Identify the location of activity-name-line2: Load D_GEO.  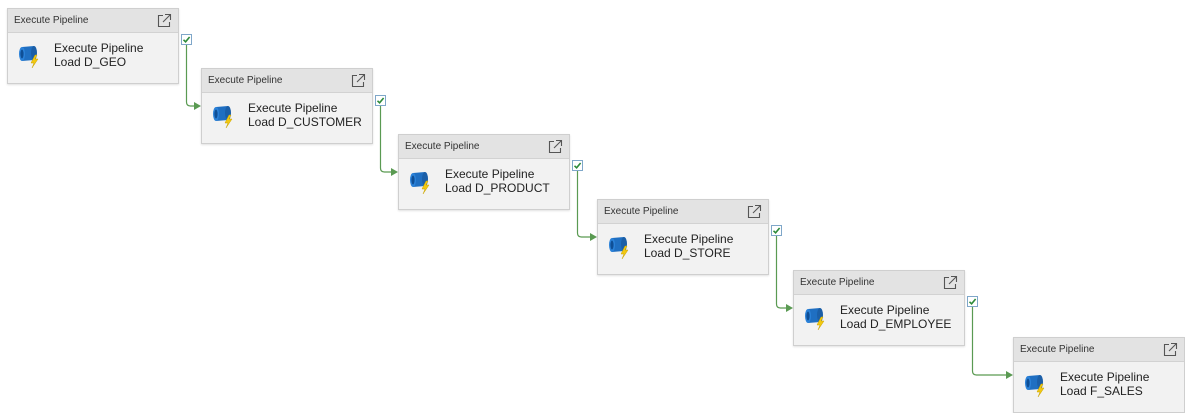
(90, 62).